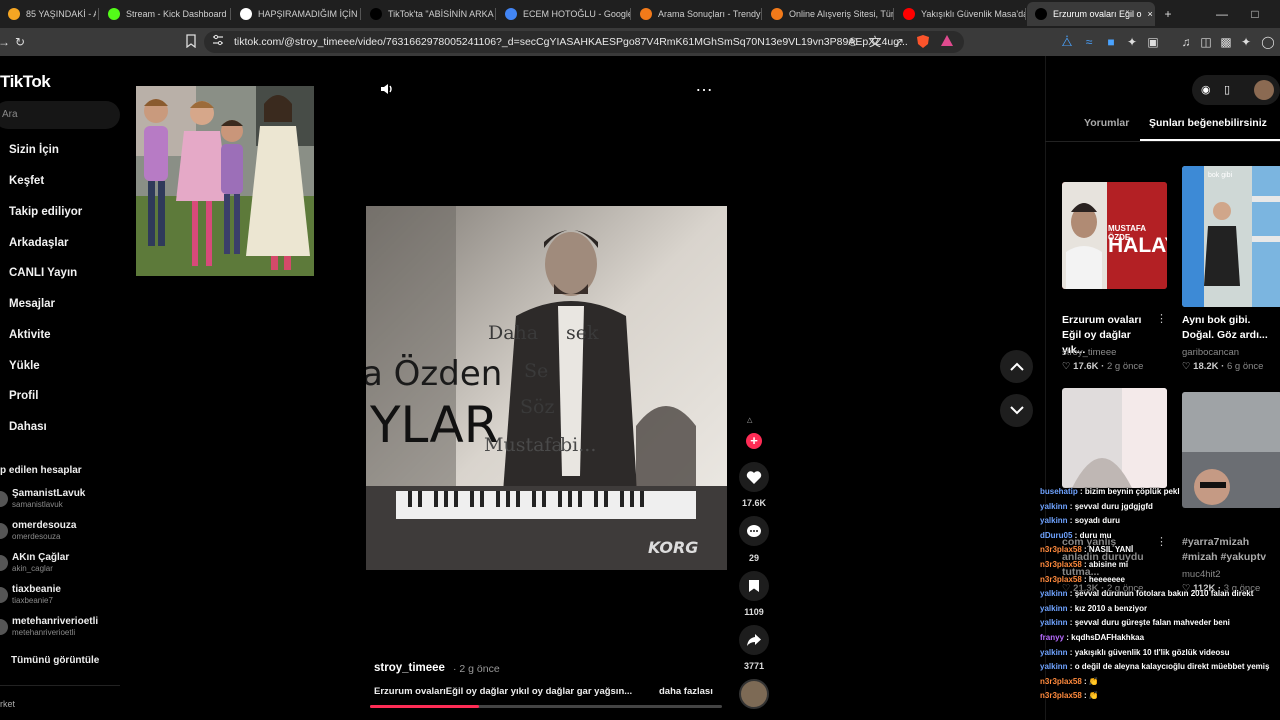 This screenshot has width=1280, height=720. Describe the element at coordinates (1160, 494) in the screenshot. I see `chat-message: busehatip : bizim beynin çöplük pekl` at that location.